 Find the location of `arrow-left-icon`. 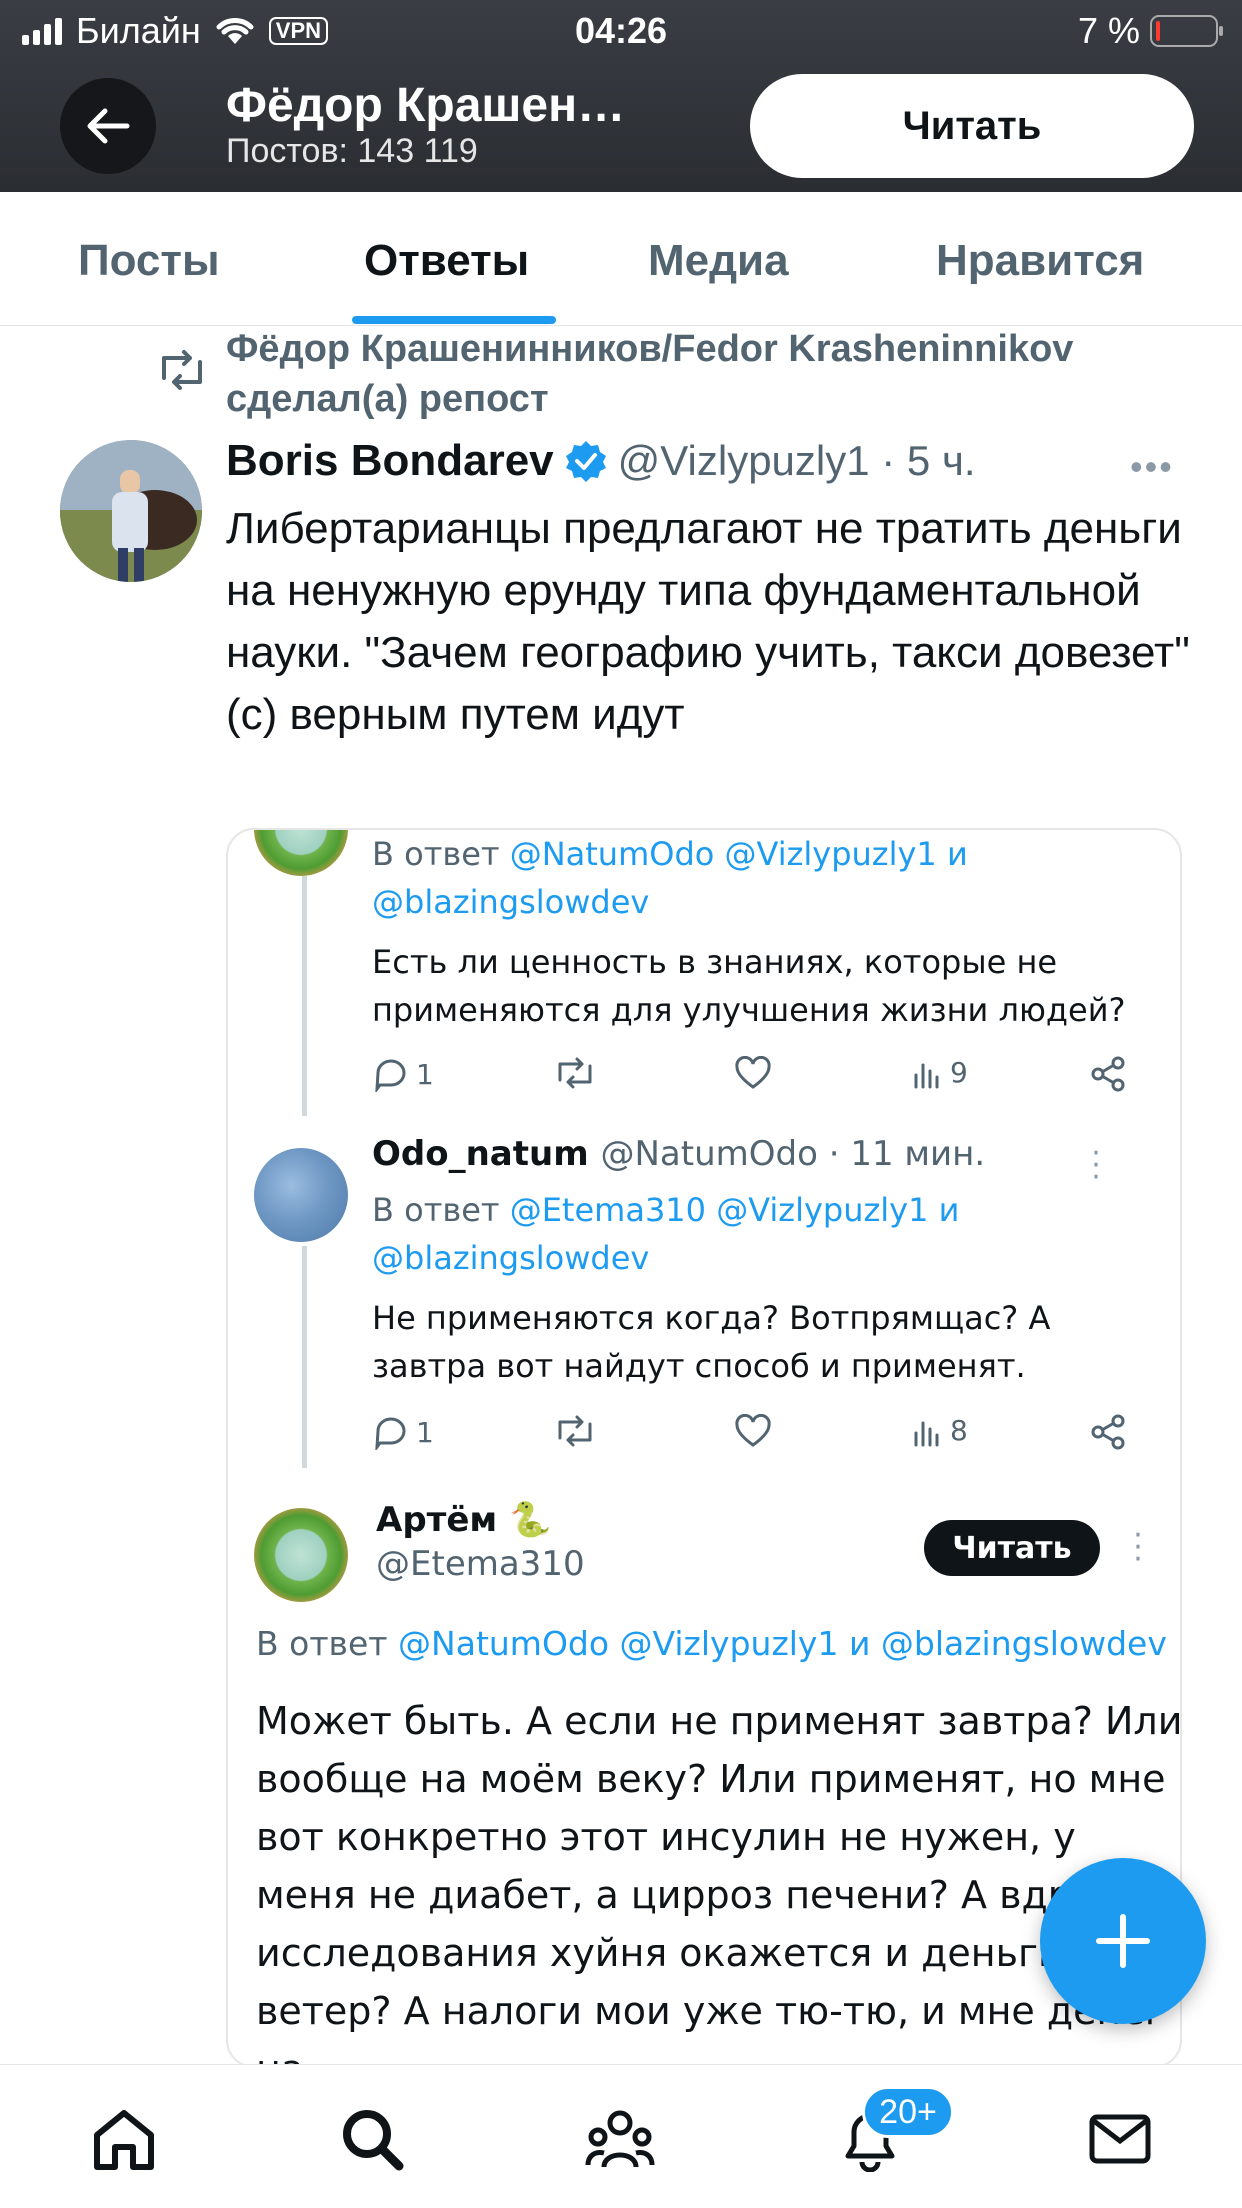

arrow-left-icon is located at coordinates (108, 126).